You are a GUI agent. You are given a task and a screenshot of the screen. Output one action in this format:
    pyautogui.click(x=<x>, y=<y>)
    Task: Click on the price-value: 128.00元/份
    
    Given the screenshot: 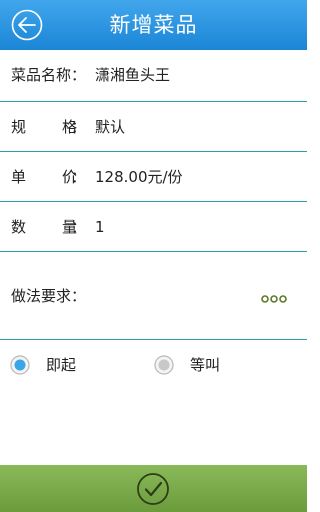 What is the action you would take?
    pyautogui.click(x=139, y=177)
    